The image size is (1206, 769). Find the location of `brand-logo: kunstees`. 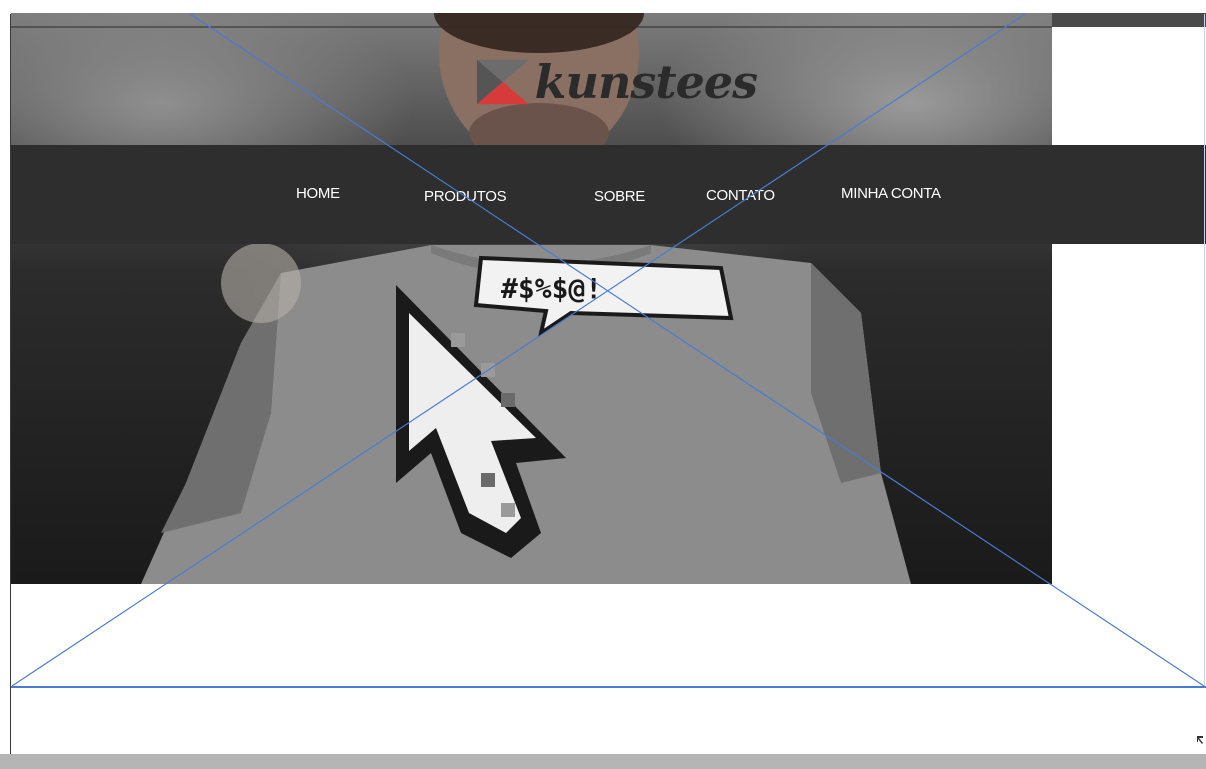

brand-logo: kunstees is located at coordinates (617, 82).